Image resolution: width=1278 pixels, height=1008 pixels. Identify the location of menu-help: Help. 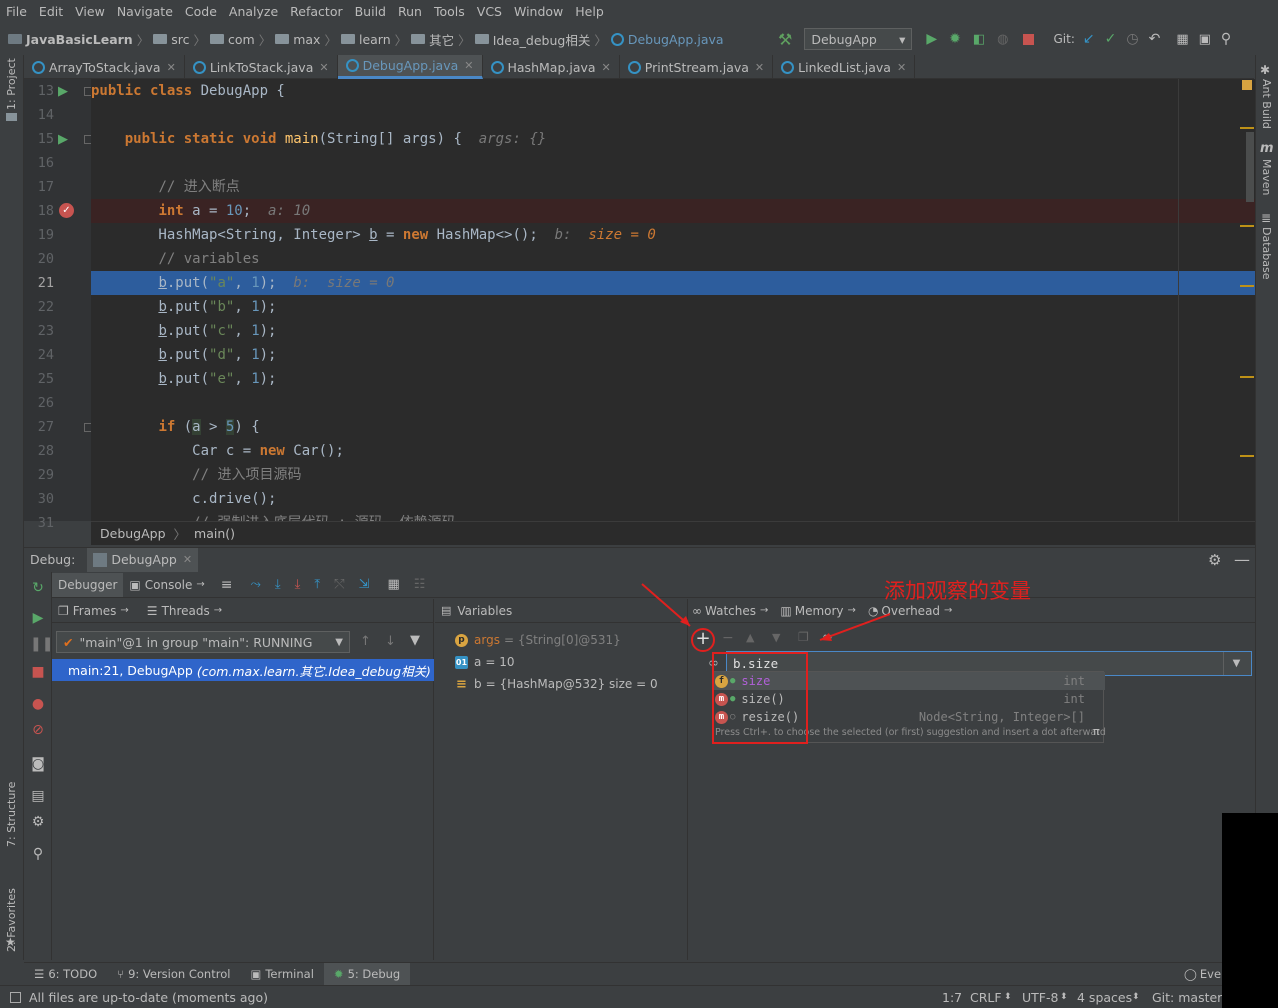
(589, 11).